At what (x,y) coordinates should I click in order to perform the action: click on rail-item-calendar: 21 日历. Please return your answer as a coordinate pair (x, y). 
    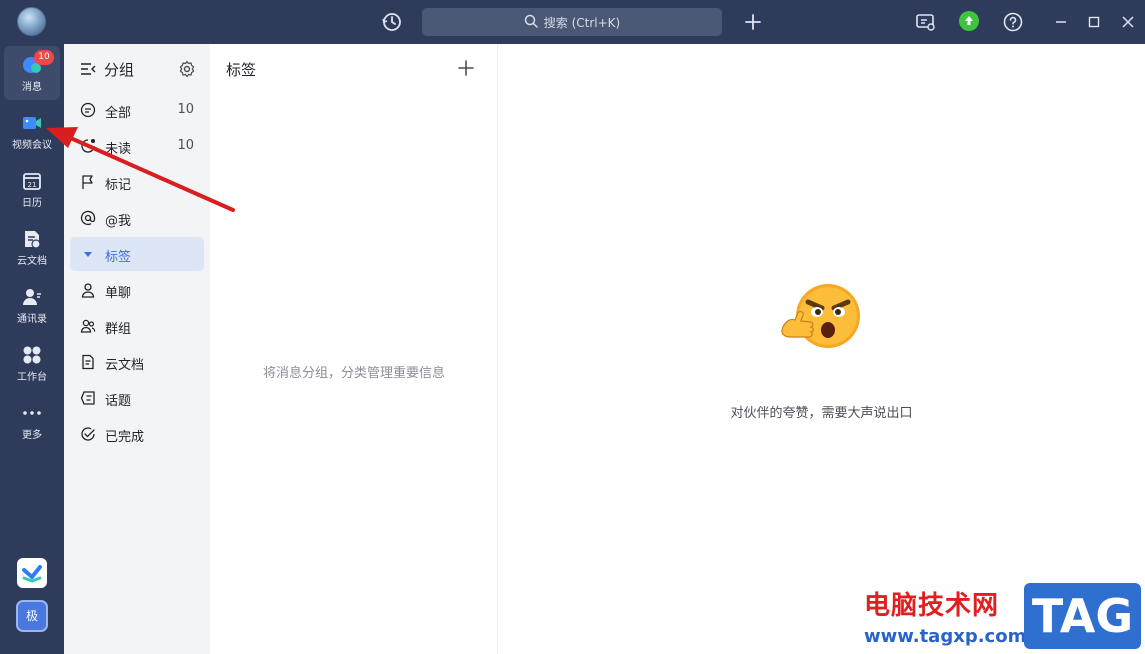
    Looking at the image, I should click on (32, 189).